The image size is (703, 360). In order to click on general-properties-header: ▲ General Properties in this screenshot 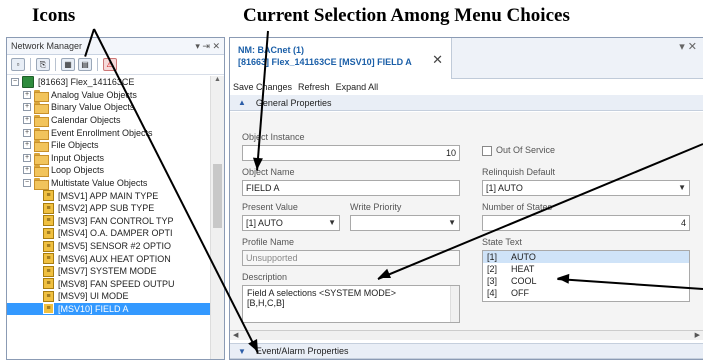, I will do `click(466, 103)`.